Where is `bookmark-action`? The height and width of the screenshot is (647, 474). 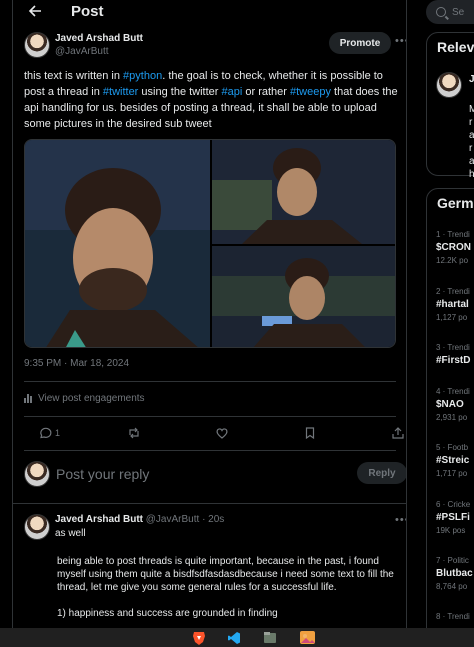
bookmark-action is located at coordinates (310, 433).